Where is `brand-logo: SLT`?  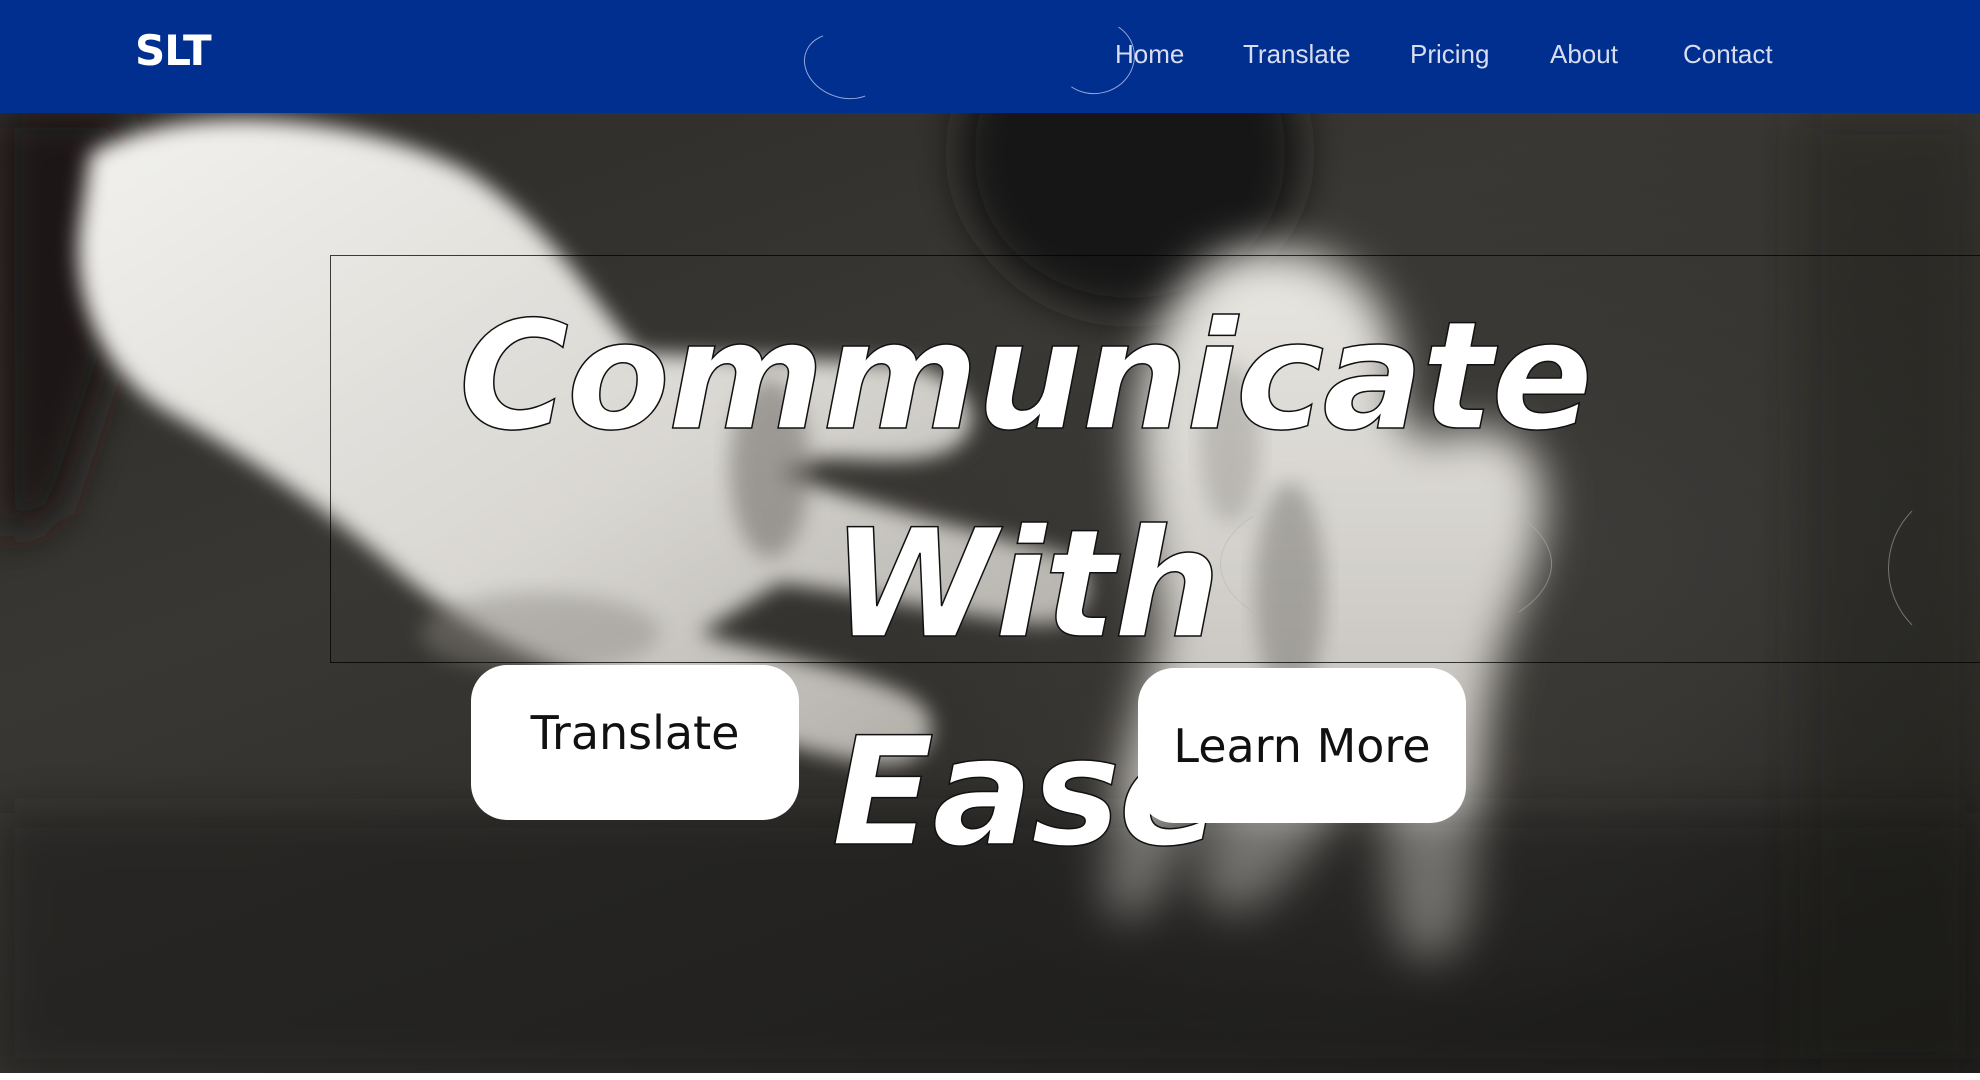
brand-logo: SLT is located at coordinates (173, 51).